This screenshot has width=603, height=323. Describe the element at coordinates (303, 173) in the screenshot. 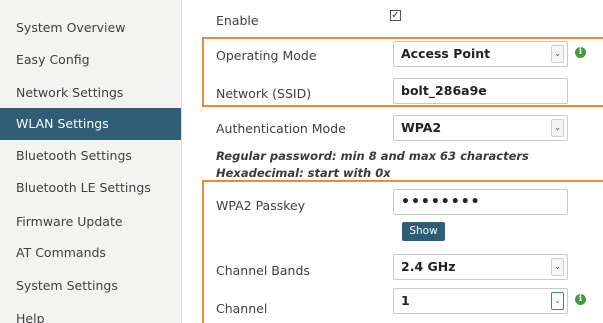

I see `password-hint-hex: Hexadecimal: start with 0x` at that location.